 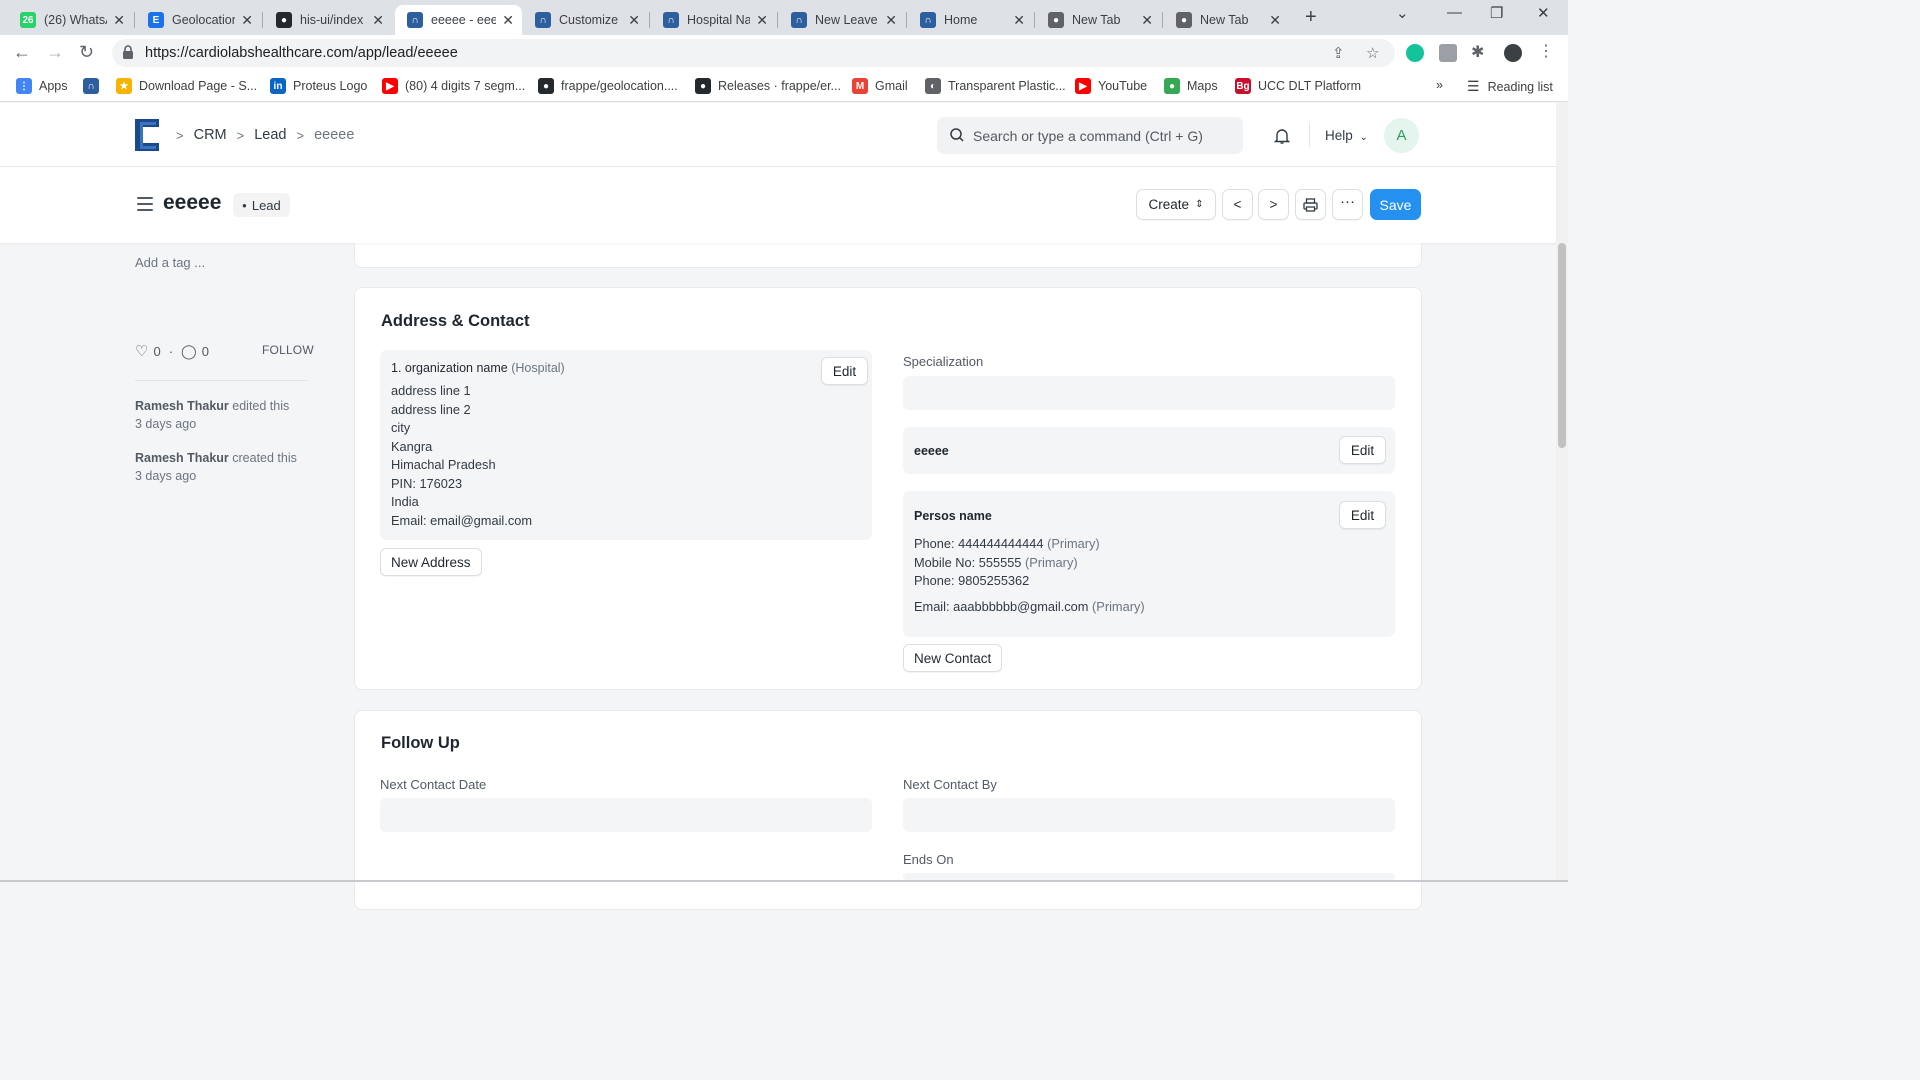 I want to click on notification-bell-icon, so click(x=1282, y=136).